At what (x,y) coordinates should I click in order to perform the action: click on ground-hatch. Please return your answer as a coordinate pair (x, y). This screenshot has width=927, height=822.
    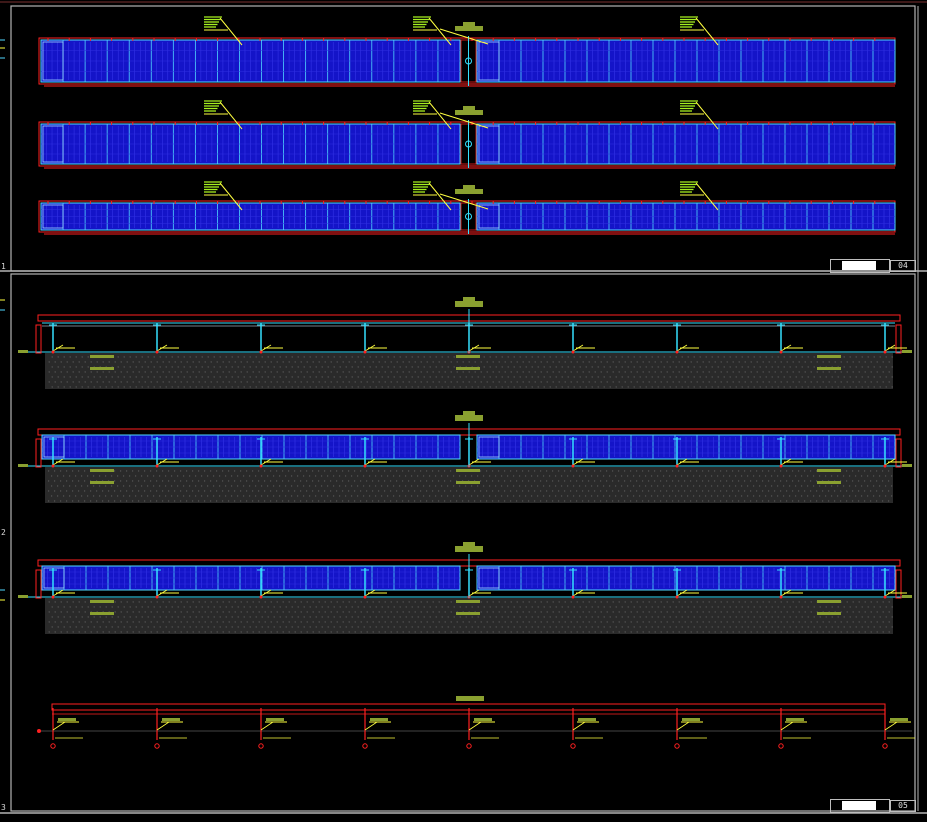
    Looking at the image, I should click on (469, 616).